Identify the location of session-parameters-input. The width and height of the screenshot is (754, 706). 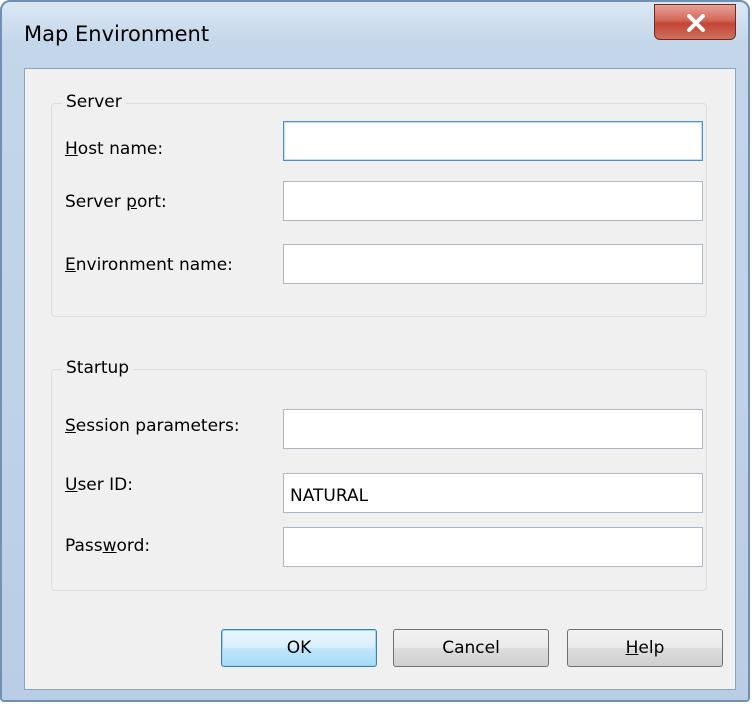
(493, 429).